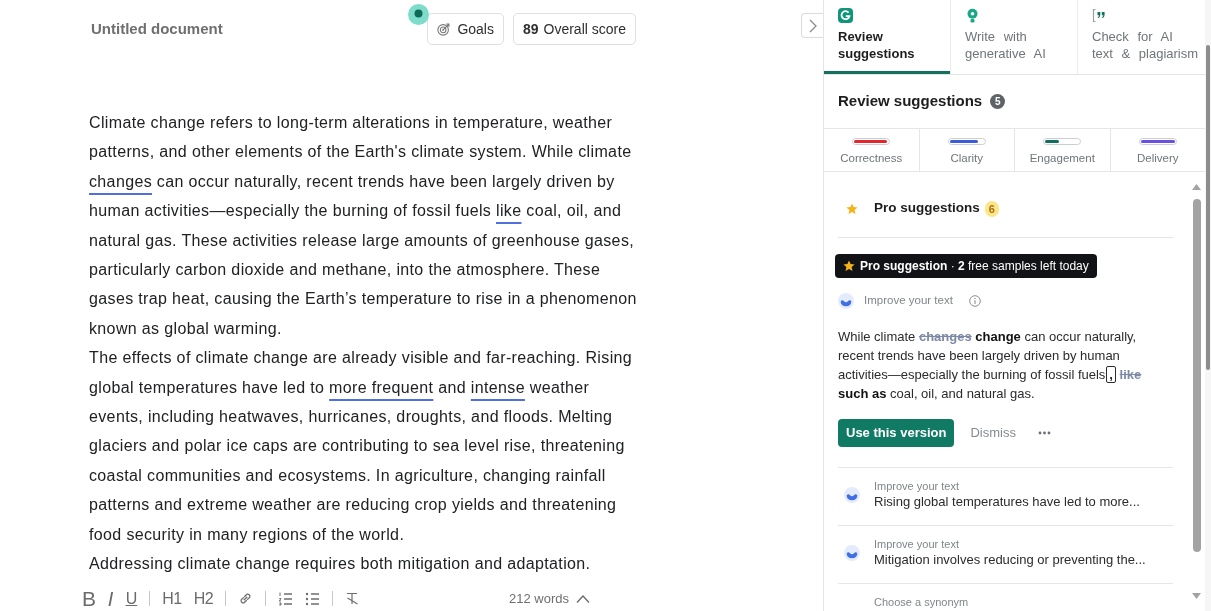  What do you see at coordinates (131, 598) in the screenshot?
I see `underline-button: U` at bounding box center [131, 598].